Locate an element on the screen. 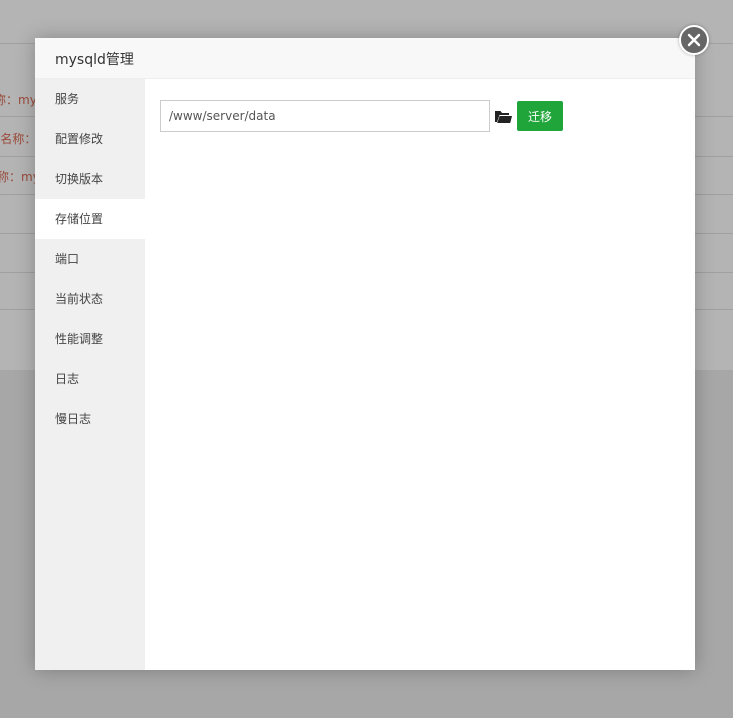 The width and height of the screenshot is (733, 718). sidebar-item-switch-version: 切换版本 is located at coordinates (90, 179).